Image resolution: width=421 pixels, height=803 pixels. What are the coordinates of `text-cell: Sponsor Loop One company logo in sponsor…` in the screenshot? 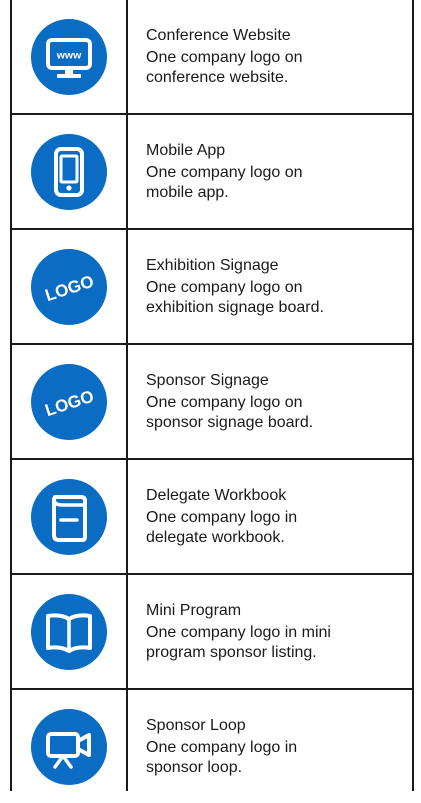 It's located at (277, 746).